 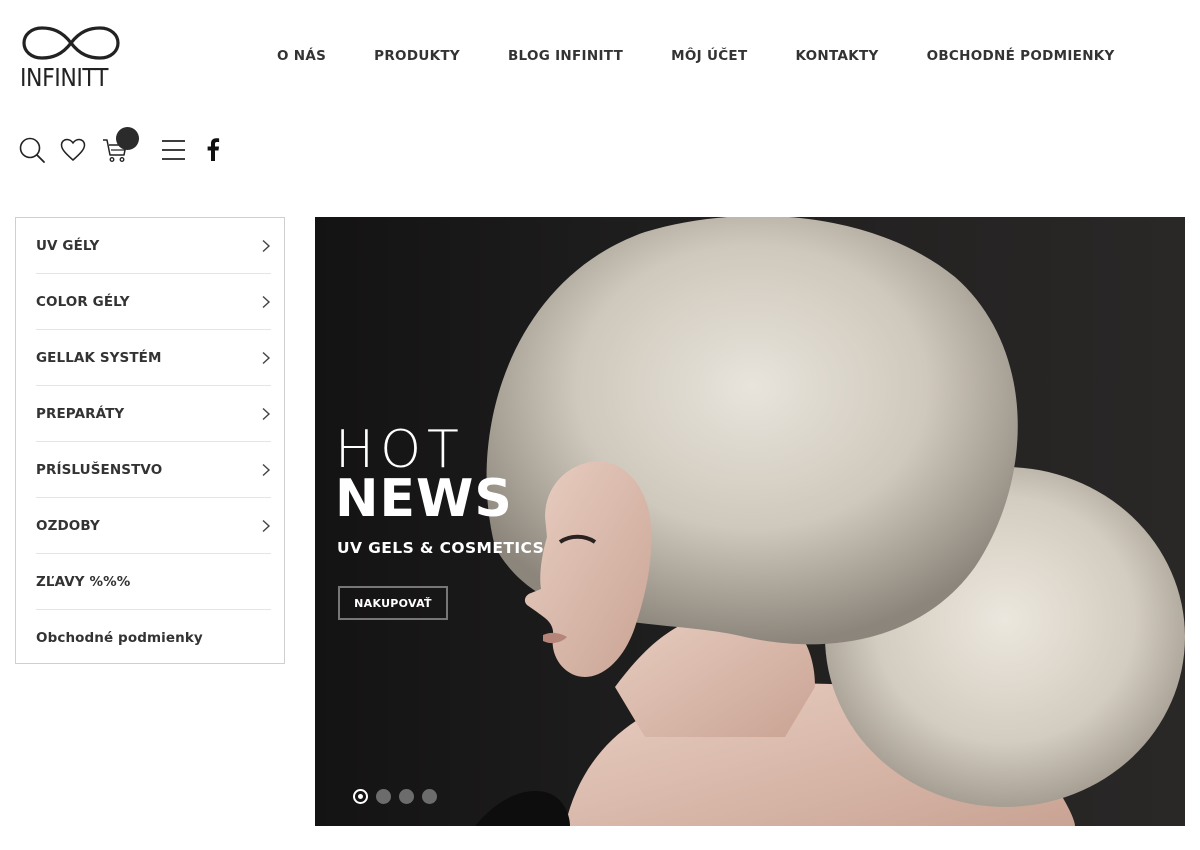 What do you see at coordinates (565, 56) in the screenshot?
I see `nav-link-blog: BLOG INFINITT` at bounding box center [565, 56].